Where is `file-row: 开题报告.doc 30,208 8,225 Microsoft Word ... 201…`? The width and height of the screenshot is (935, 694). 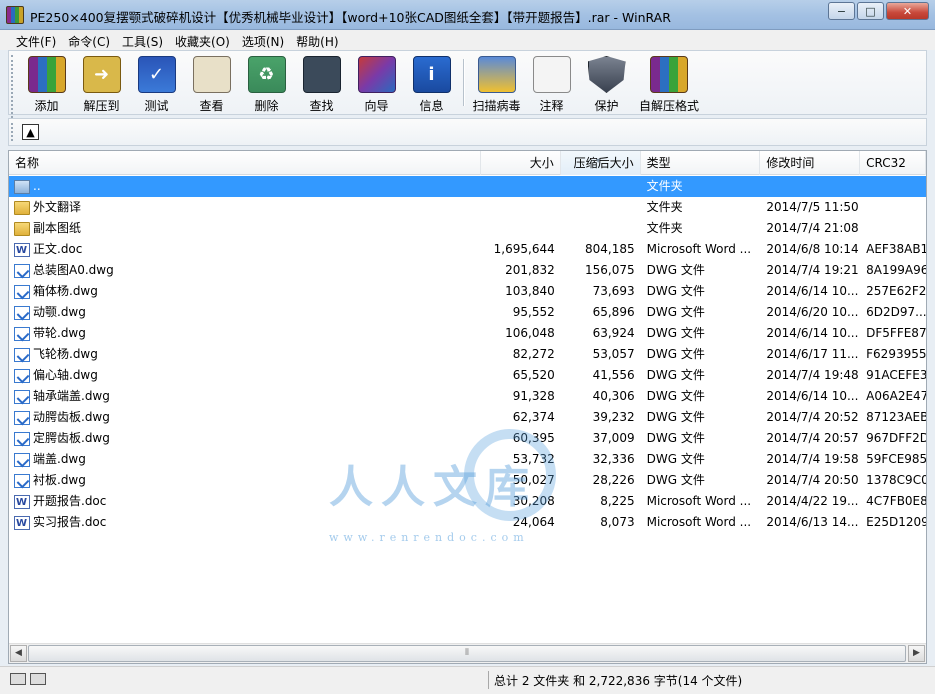 file-row: 开题报告.doc 30,208 8,225 Microsoft Word ... 201… is located at coordinates (467, 501).